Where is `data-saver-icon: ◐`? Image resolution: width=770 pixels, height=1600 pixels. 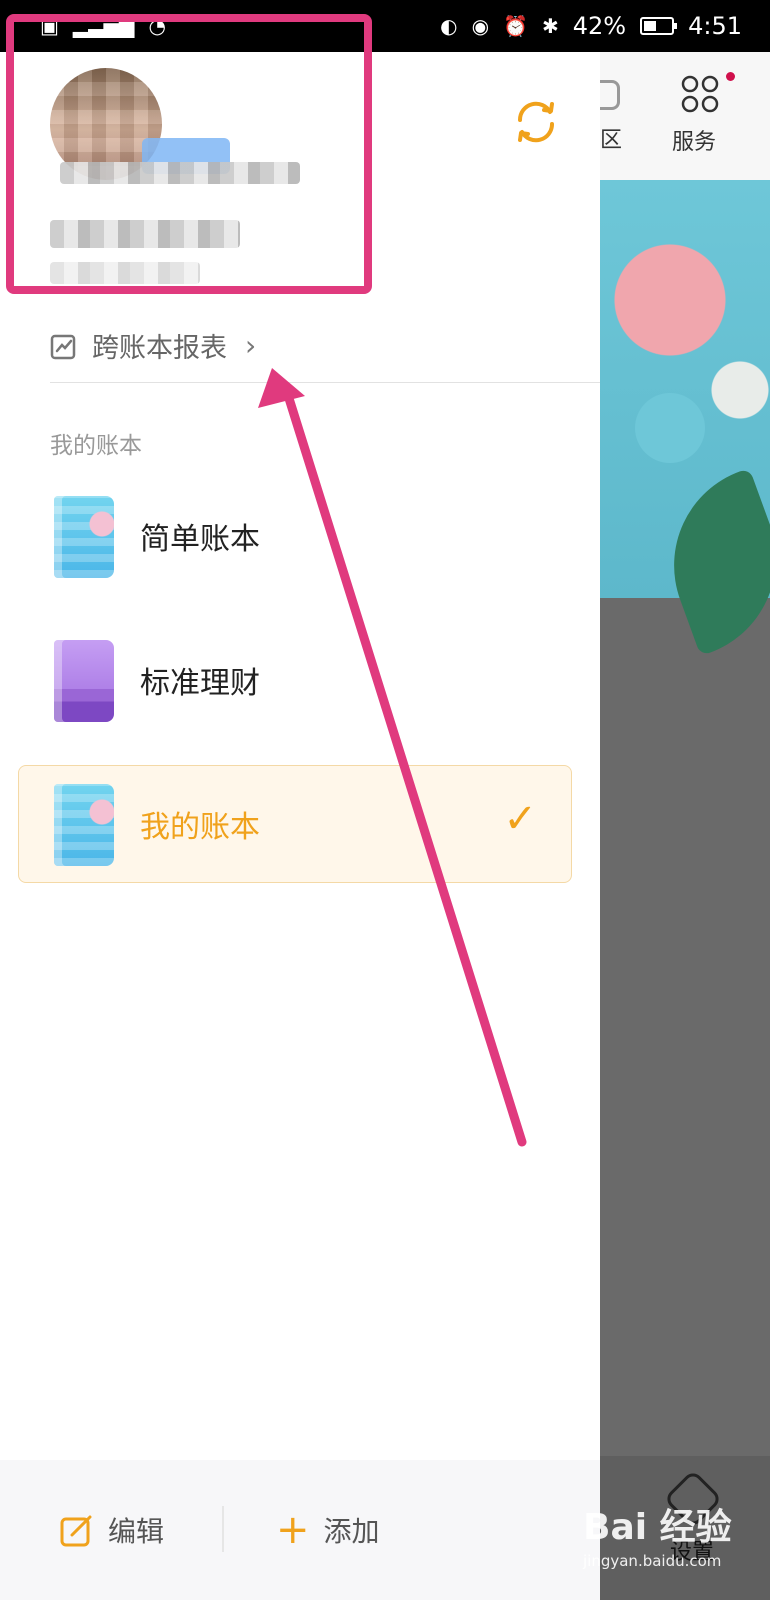
data-saver-icon: ◐ is located at coordinates (449, 26).